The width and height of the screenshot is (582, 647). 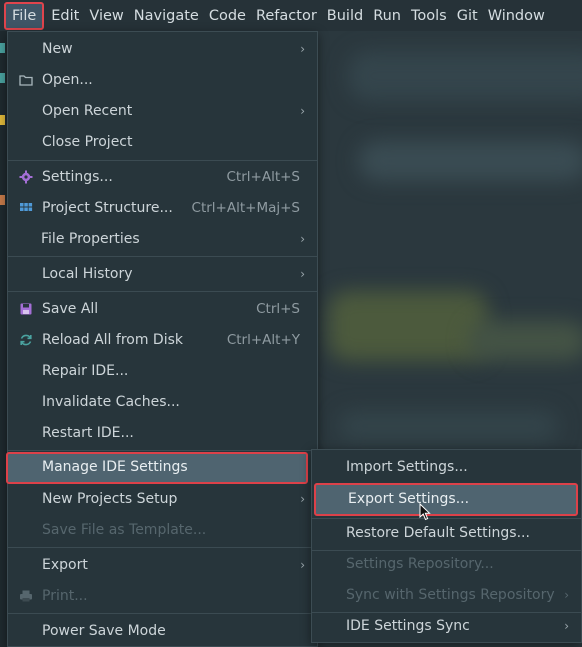 I want to click on menu-item-label: File Properties, so click(x=90, y=239).